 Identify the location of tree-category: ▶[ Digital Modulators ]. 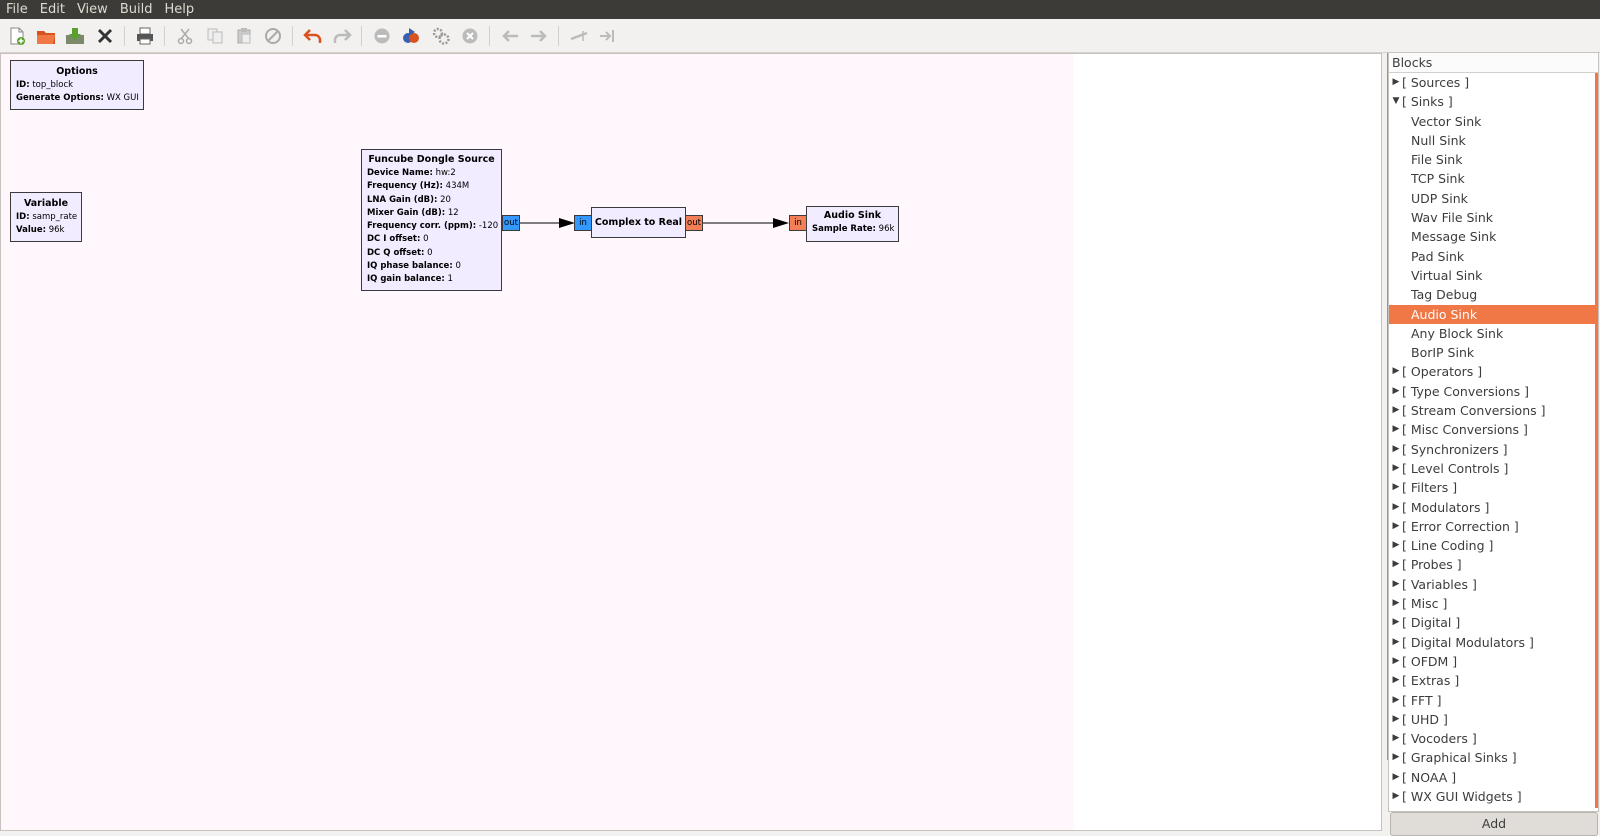
(1493, 642).